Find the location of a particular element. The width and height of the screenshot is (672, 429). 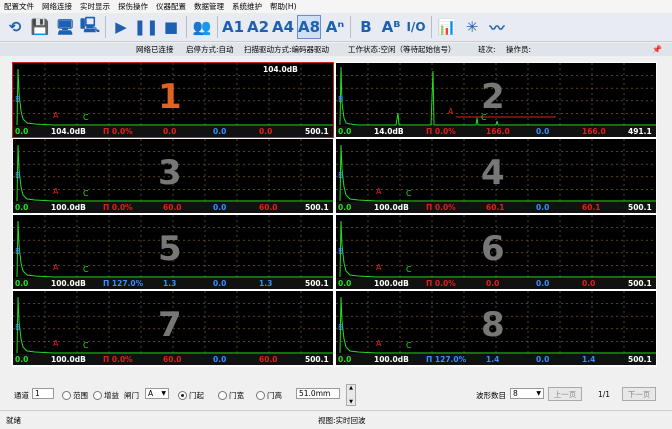

menu-item-network: 网络连接 is located at coordinates (57, 6).